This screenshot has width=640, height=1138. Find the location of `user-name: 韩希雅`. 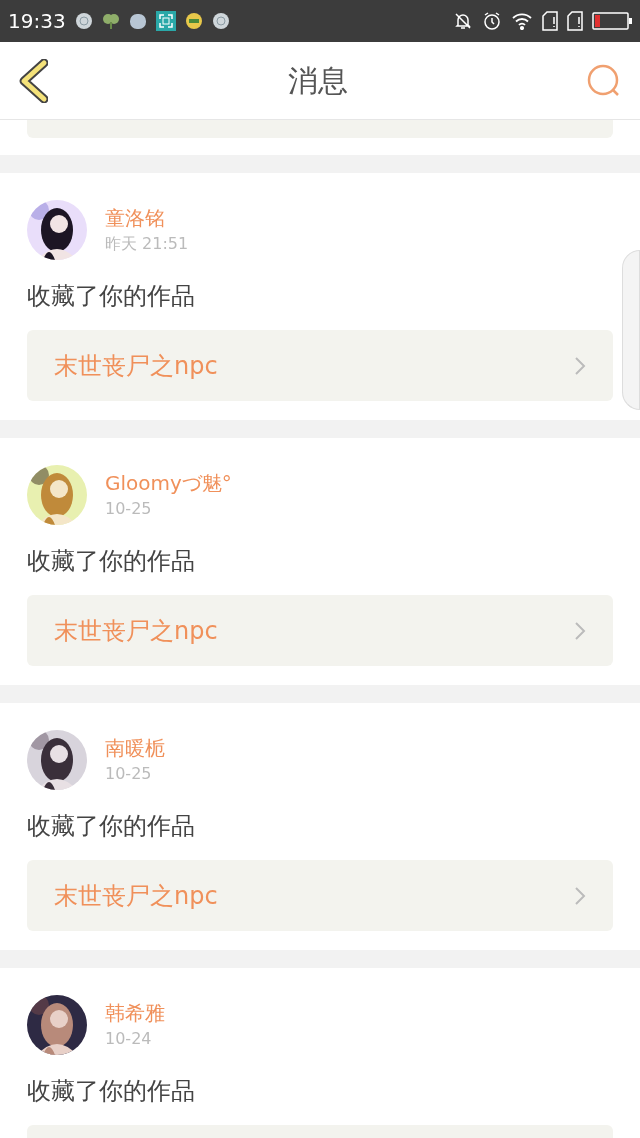

user-name: 韩希雅 is located at coordinates (135, 1013).